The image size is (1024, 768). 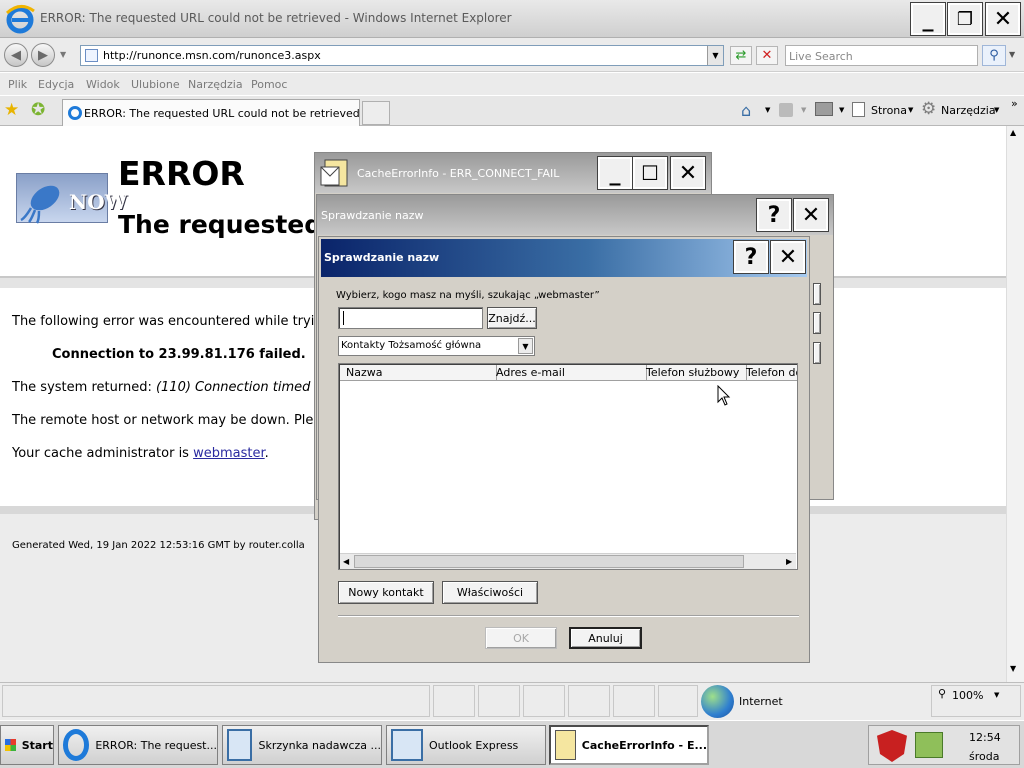 What do you see at coordinates (996, 695) in the screenshot?
I see `zoom-dropdown-icon: ▼` at bounding box center [996, 695].